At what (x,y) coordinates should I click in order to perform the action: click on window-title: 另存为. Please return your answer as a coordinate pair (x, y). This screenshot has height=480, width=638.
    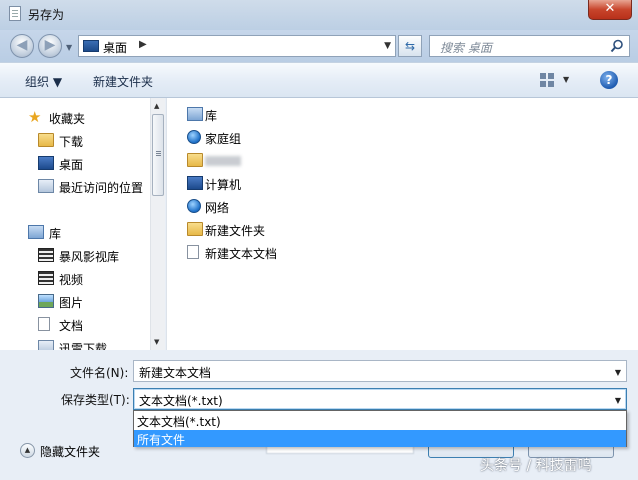
    Looking at the image, I should click on (46, 15).